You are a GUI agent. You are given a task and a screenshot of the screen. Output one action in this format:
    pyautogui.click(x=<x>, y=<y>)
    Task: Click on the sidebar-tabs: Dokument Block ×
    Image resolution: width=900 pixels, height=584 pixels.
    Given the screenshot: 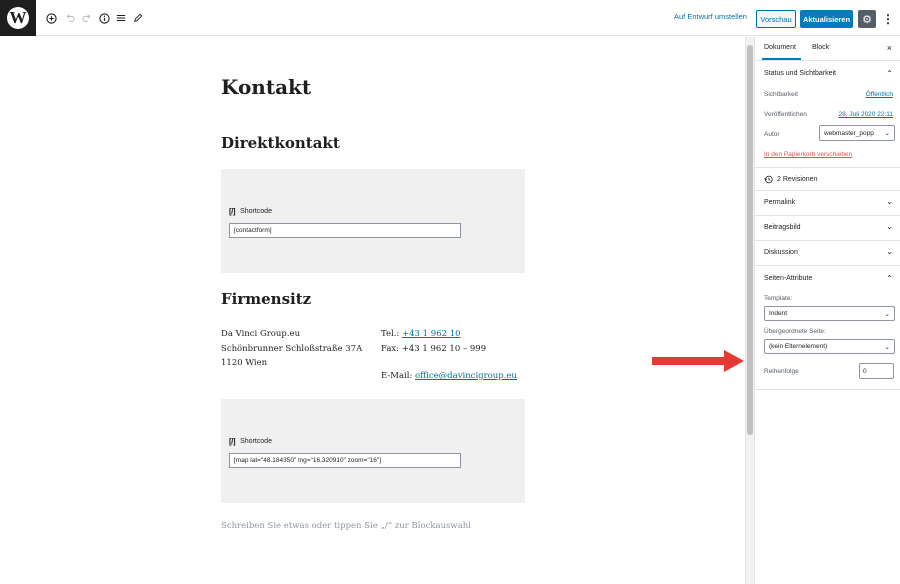 What is the action you would take?
    pyautogui.click(x=827, y=49)
    